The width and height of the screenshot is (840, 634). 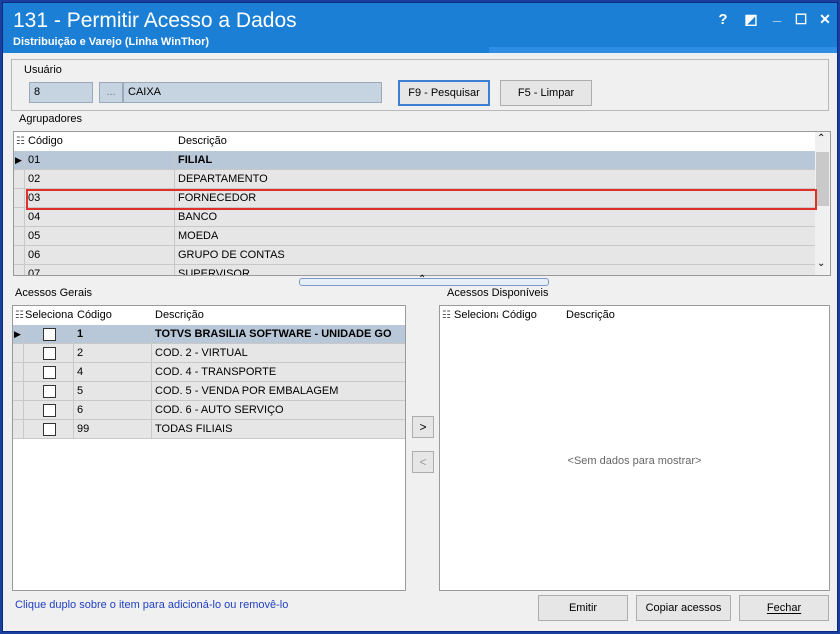 What do you see at coordinates (476, 315) in the screenshot?
I see `acessos-disponiveis-col-select: Selecionar` at bounding box center [476, 315].